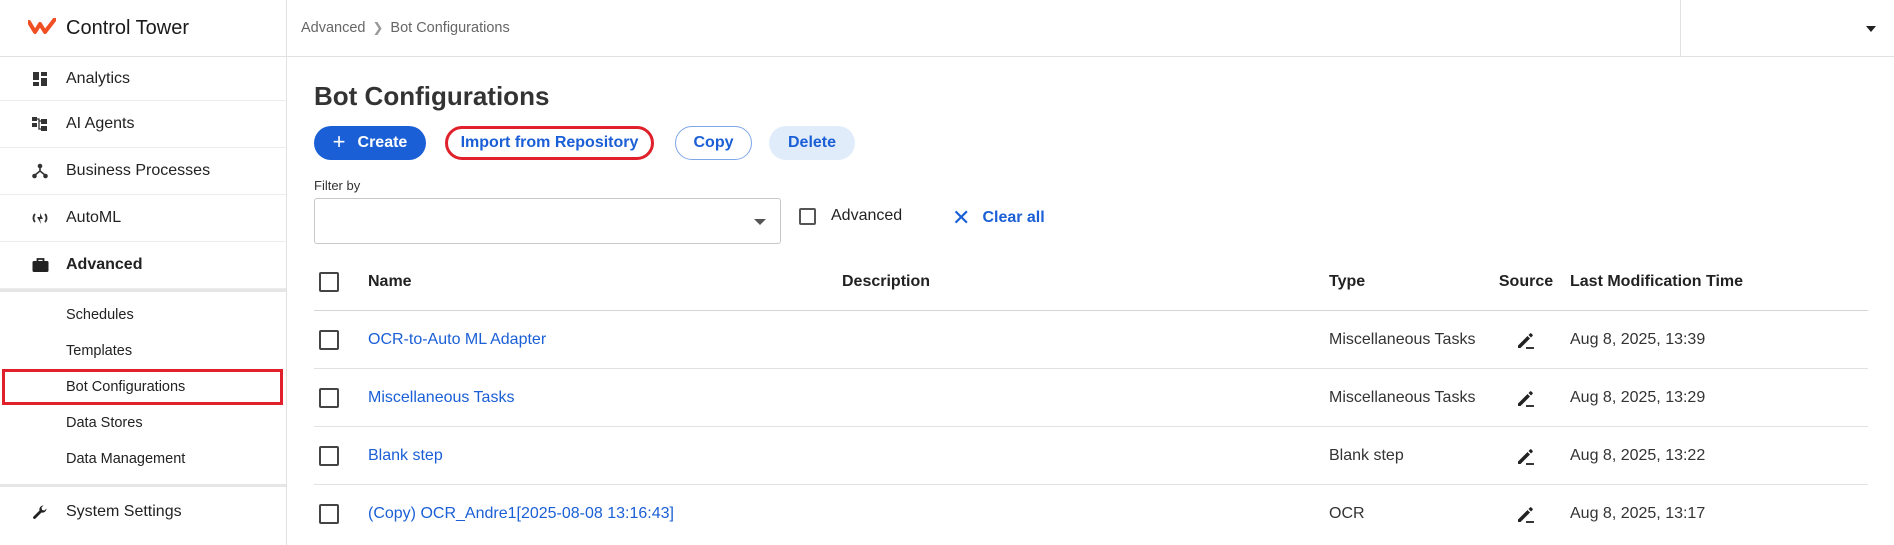 This screenshot has height=545, width=1894. Describe the element at coordinates (337, 185) in the screenshot. I see `filter-label: Filter by` at that location.